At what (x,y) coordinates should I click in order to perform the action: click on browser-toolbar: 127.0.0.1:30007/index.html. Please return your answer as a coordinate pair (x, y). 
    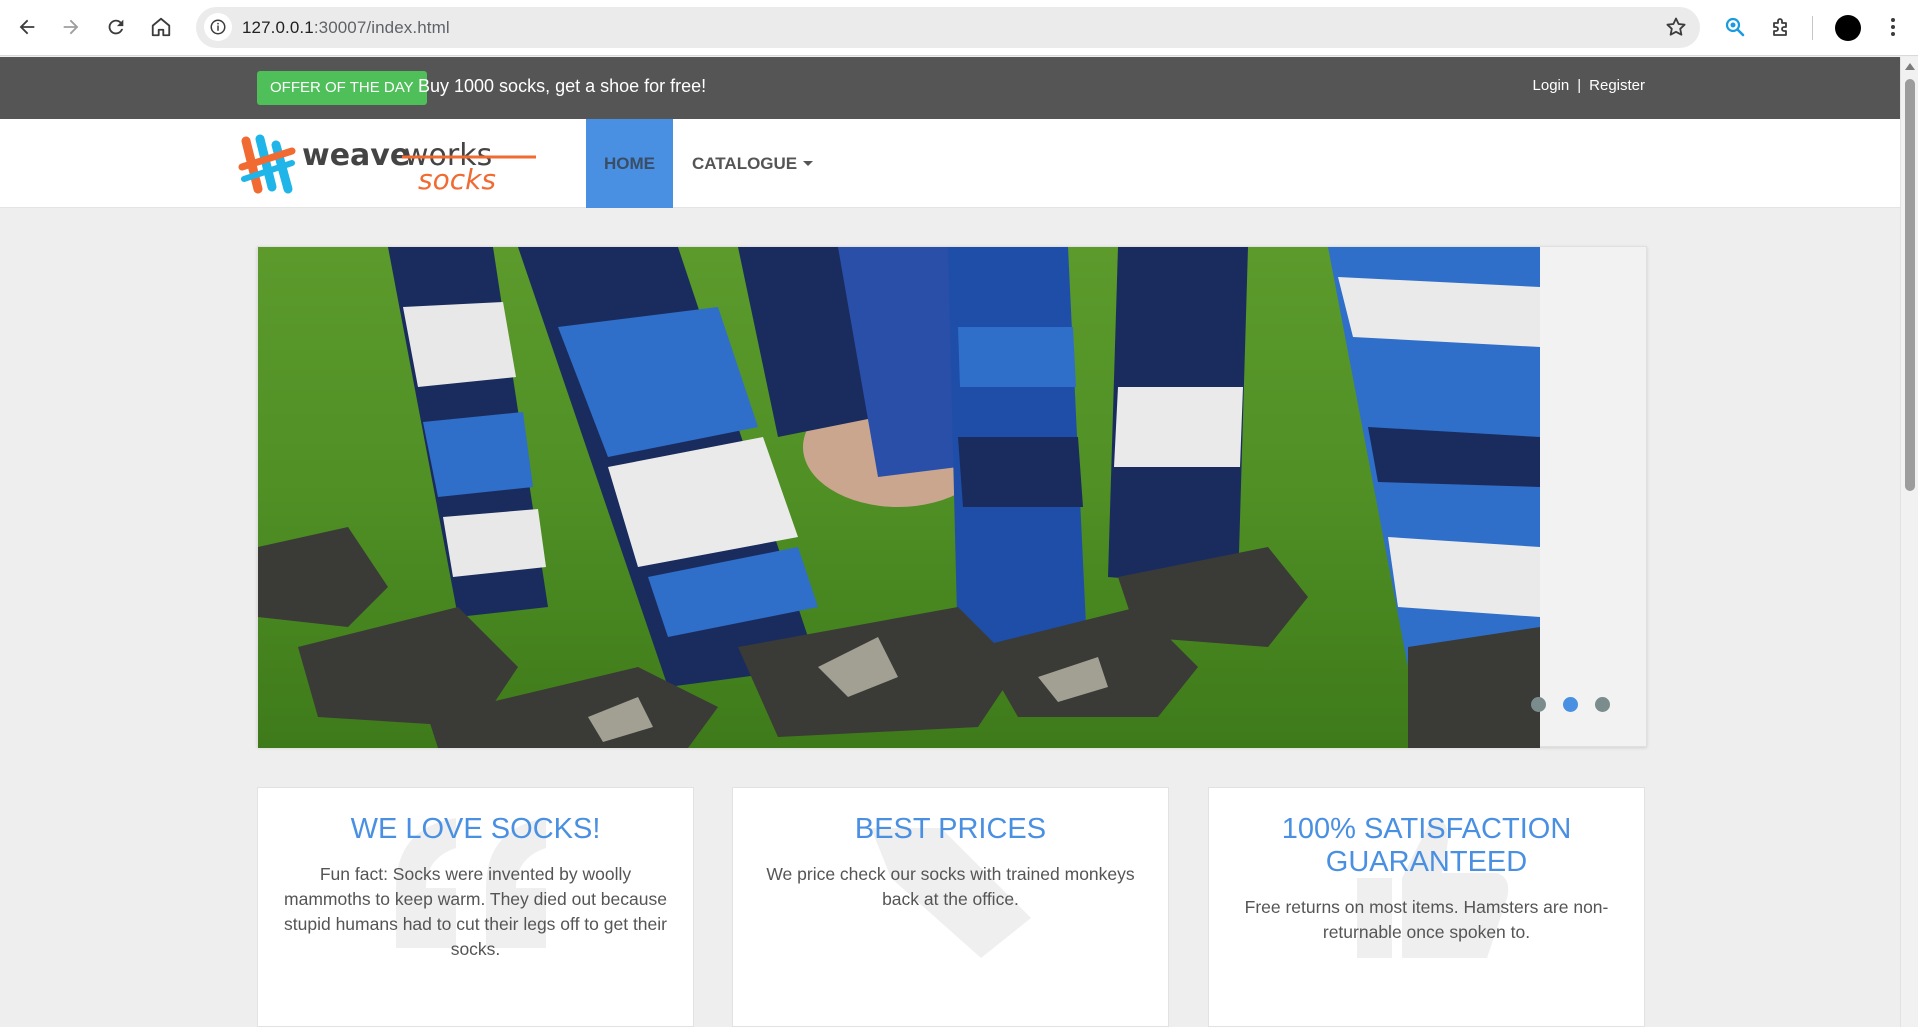
    Looking at the image, I should click on (959, 28).